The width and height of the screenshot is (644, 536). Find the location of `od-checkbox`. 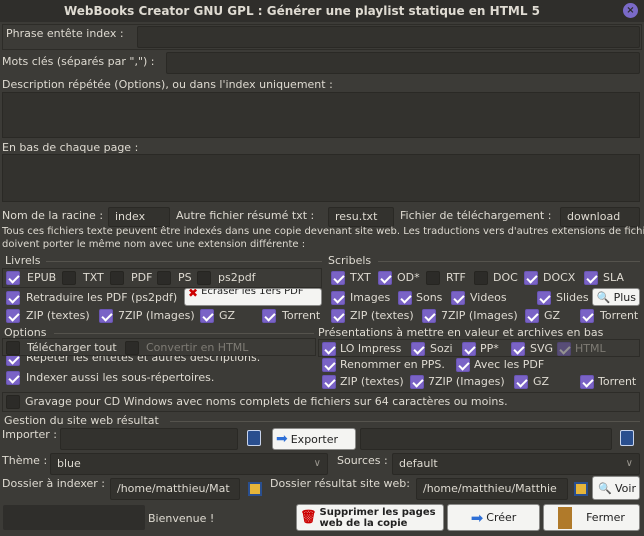

od-checkbox is located at coordinates (385, 278).